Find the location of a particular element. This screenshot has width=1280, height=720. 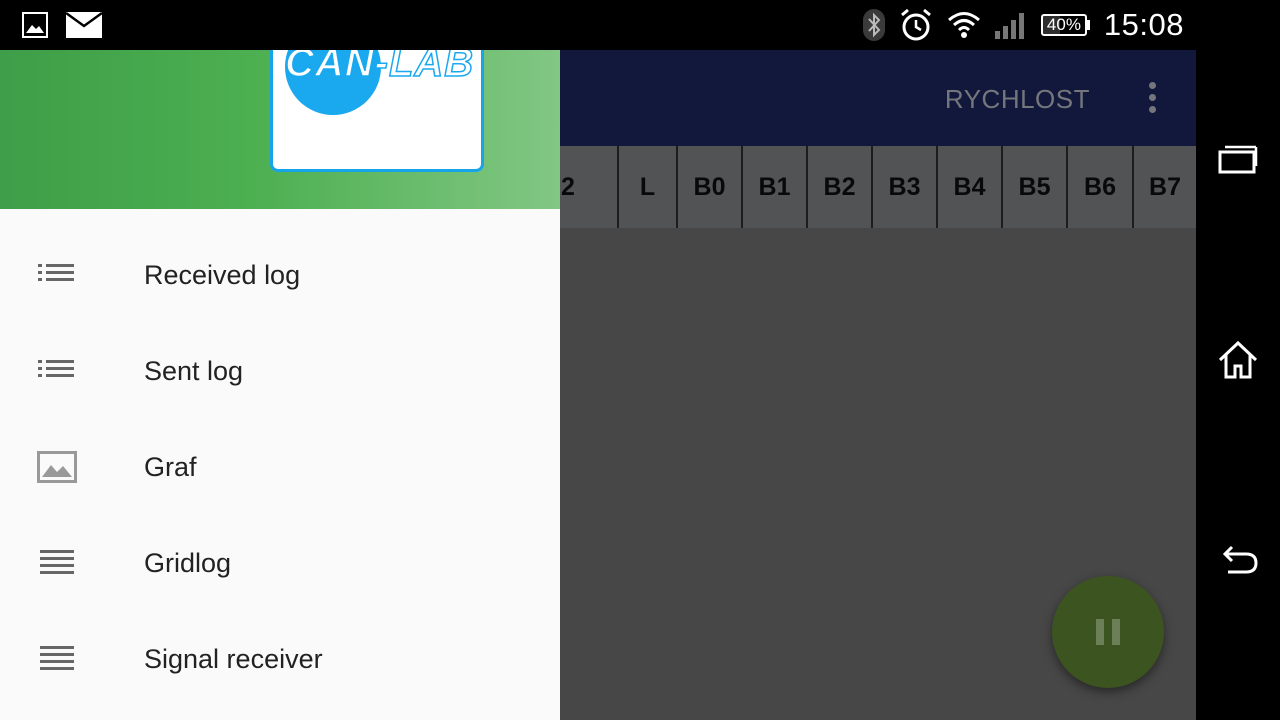

nav-item-label: Signal receiver is located at coordinates (233, 658).